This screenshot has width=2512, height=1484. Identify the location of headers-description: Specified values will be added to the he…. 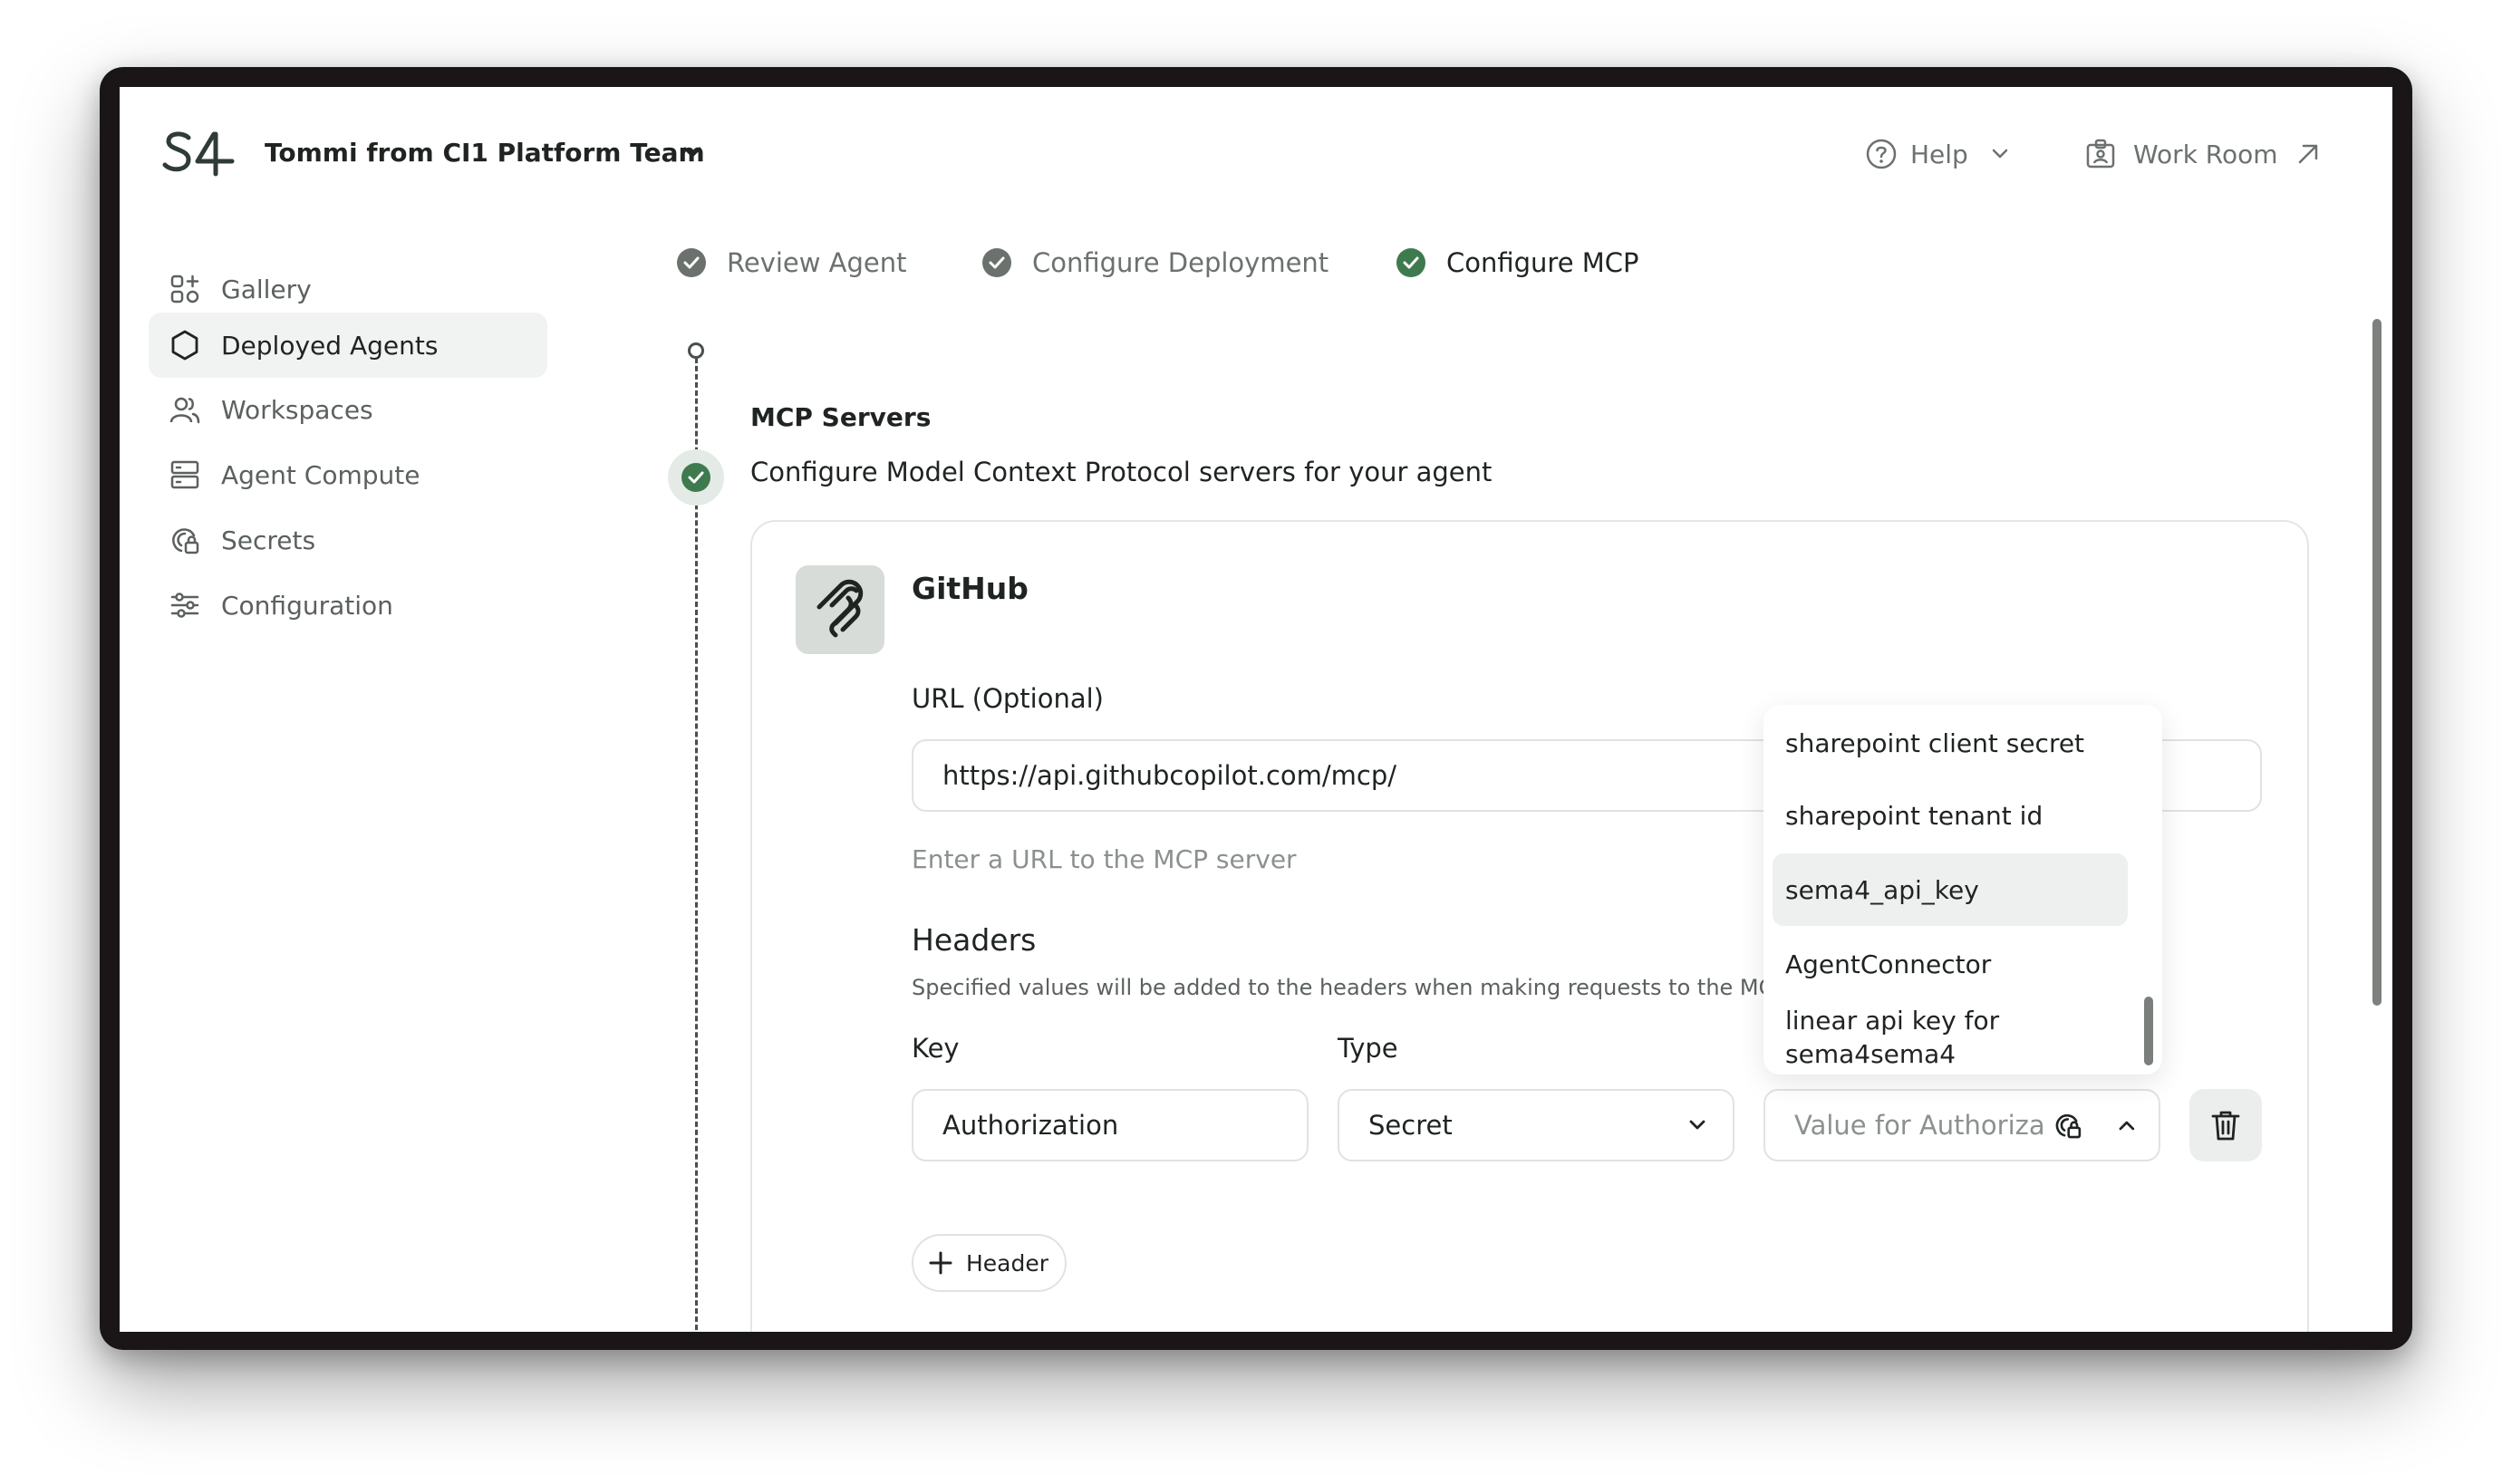
(1341, 988).